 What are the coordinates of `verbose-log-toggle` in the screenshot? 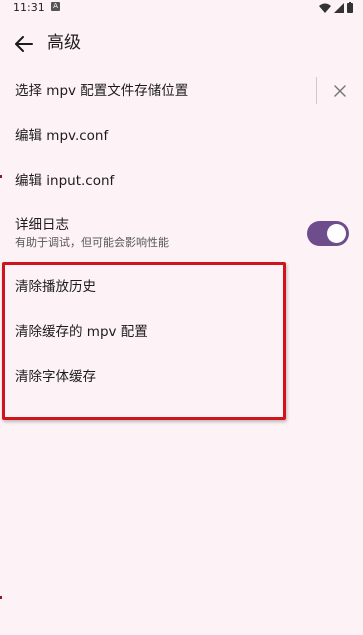 It's located at (328, 233).